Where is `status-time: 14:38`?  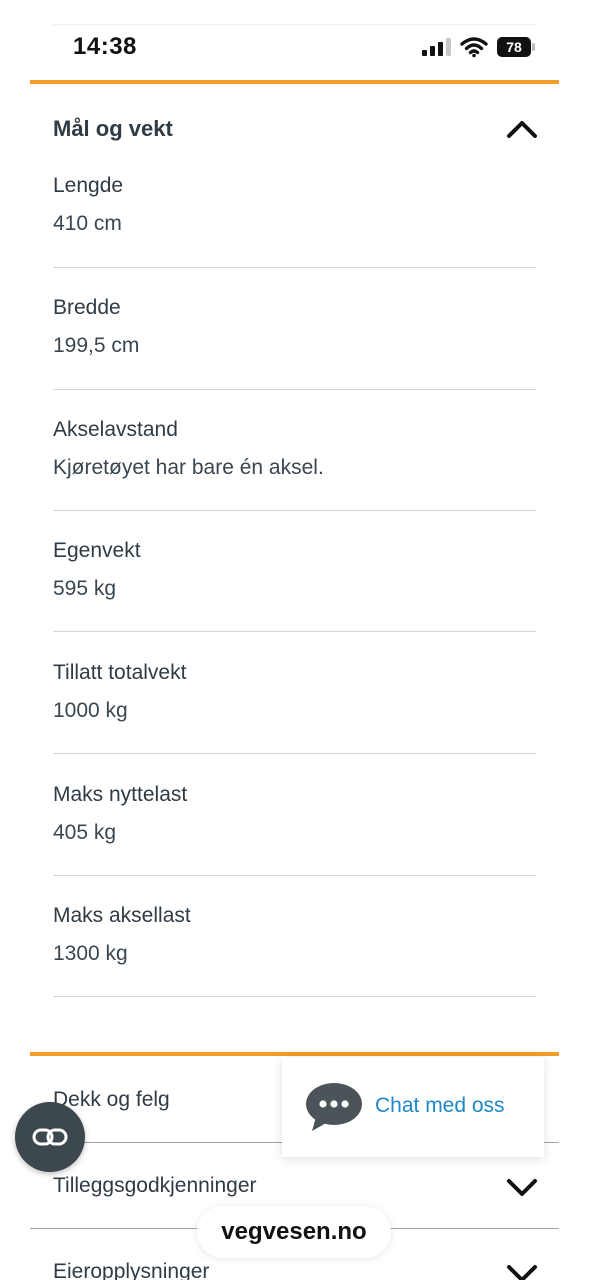
status-time: 14:38 is located at coordinates (105, 46).